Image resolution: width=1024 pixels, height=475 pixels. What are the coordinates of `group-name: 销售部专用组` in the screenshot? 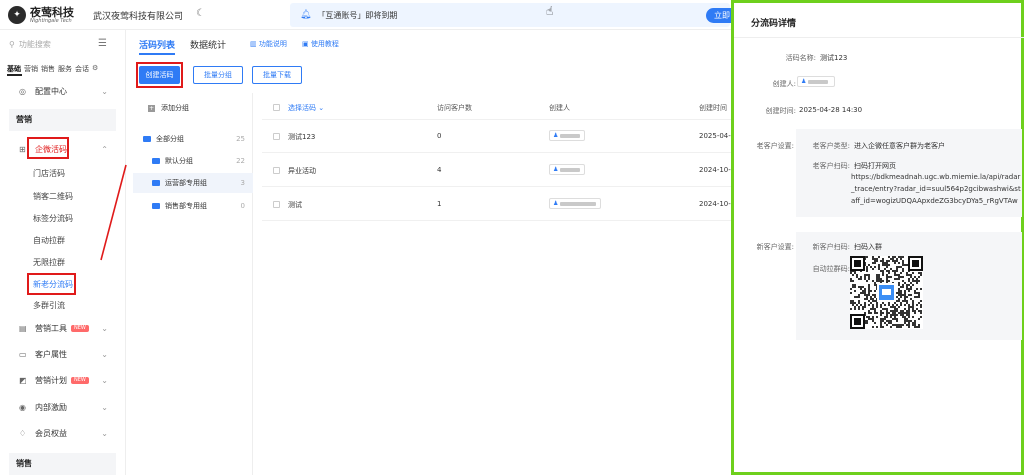 It's located at (186, 206).